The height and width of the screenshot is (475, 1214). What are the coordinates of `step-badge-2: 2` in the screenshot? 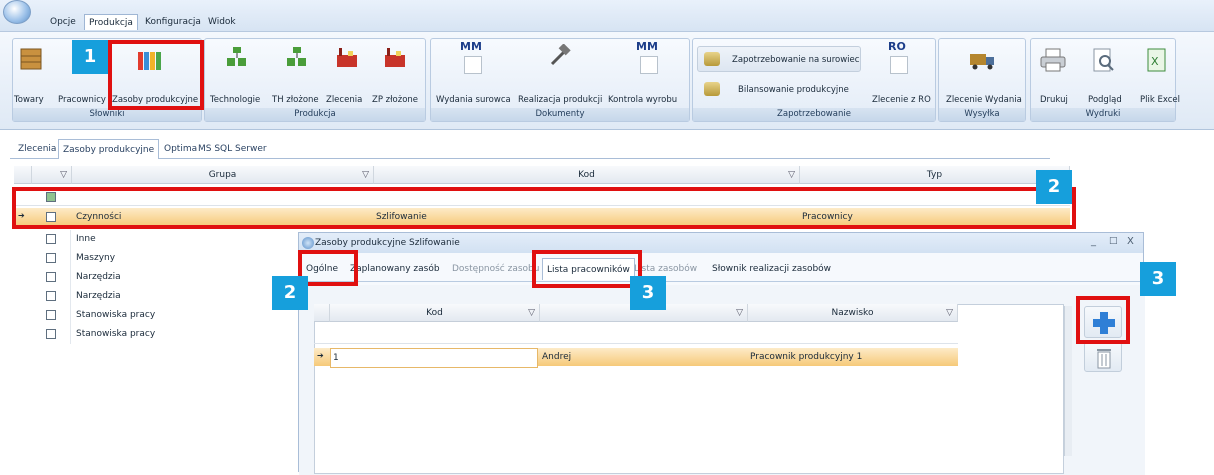 It's located at (1054, 187).